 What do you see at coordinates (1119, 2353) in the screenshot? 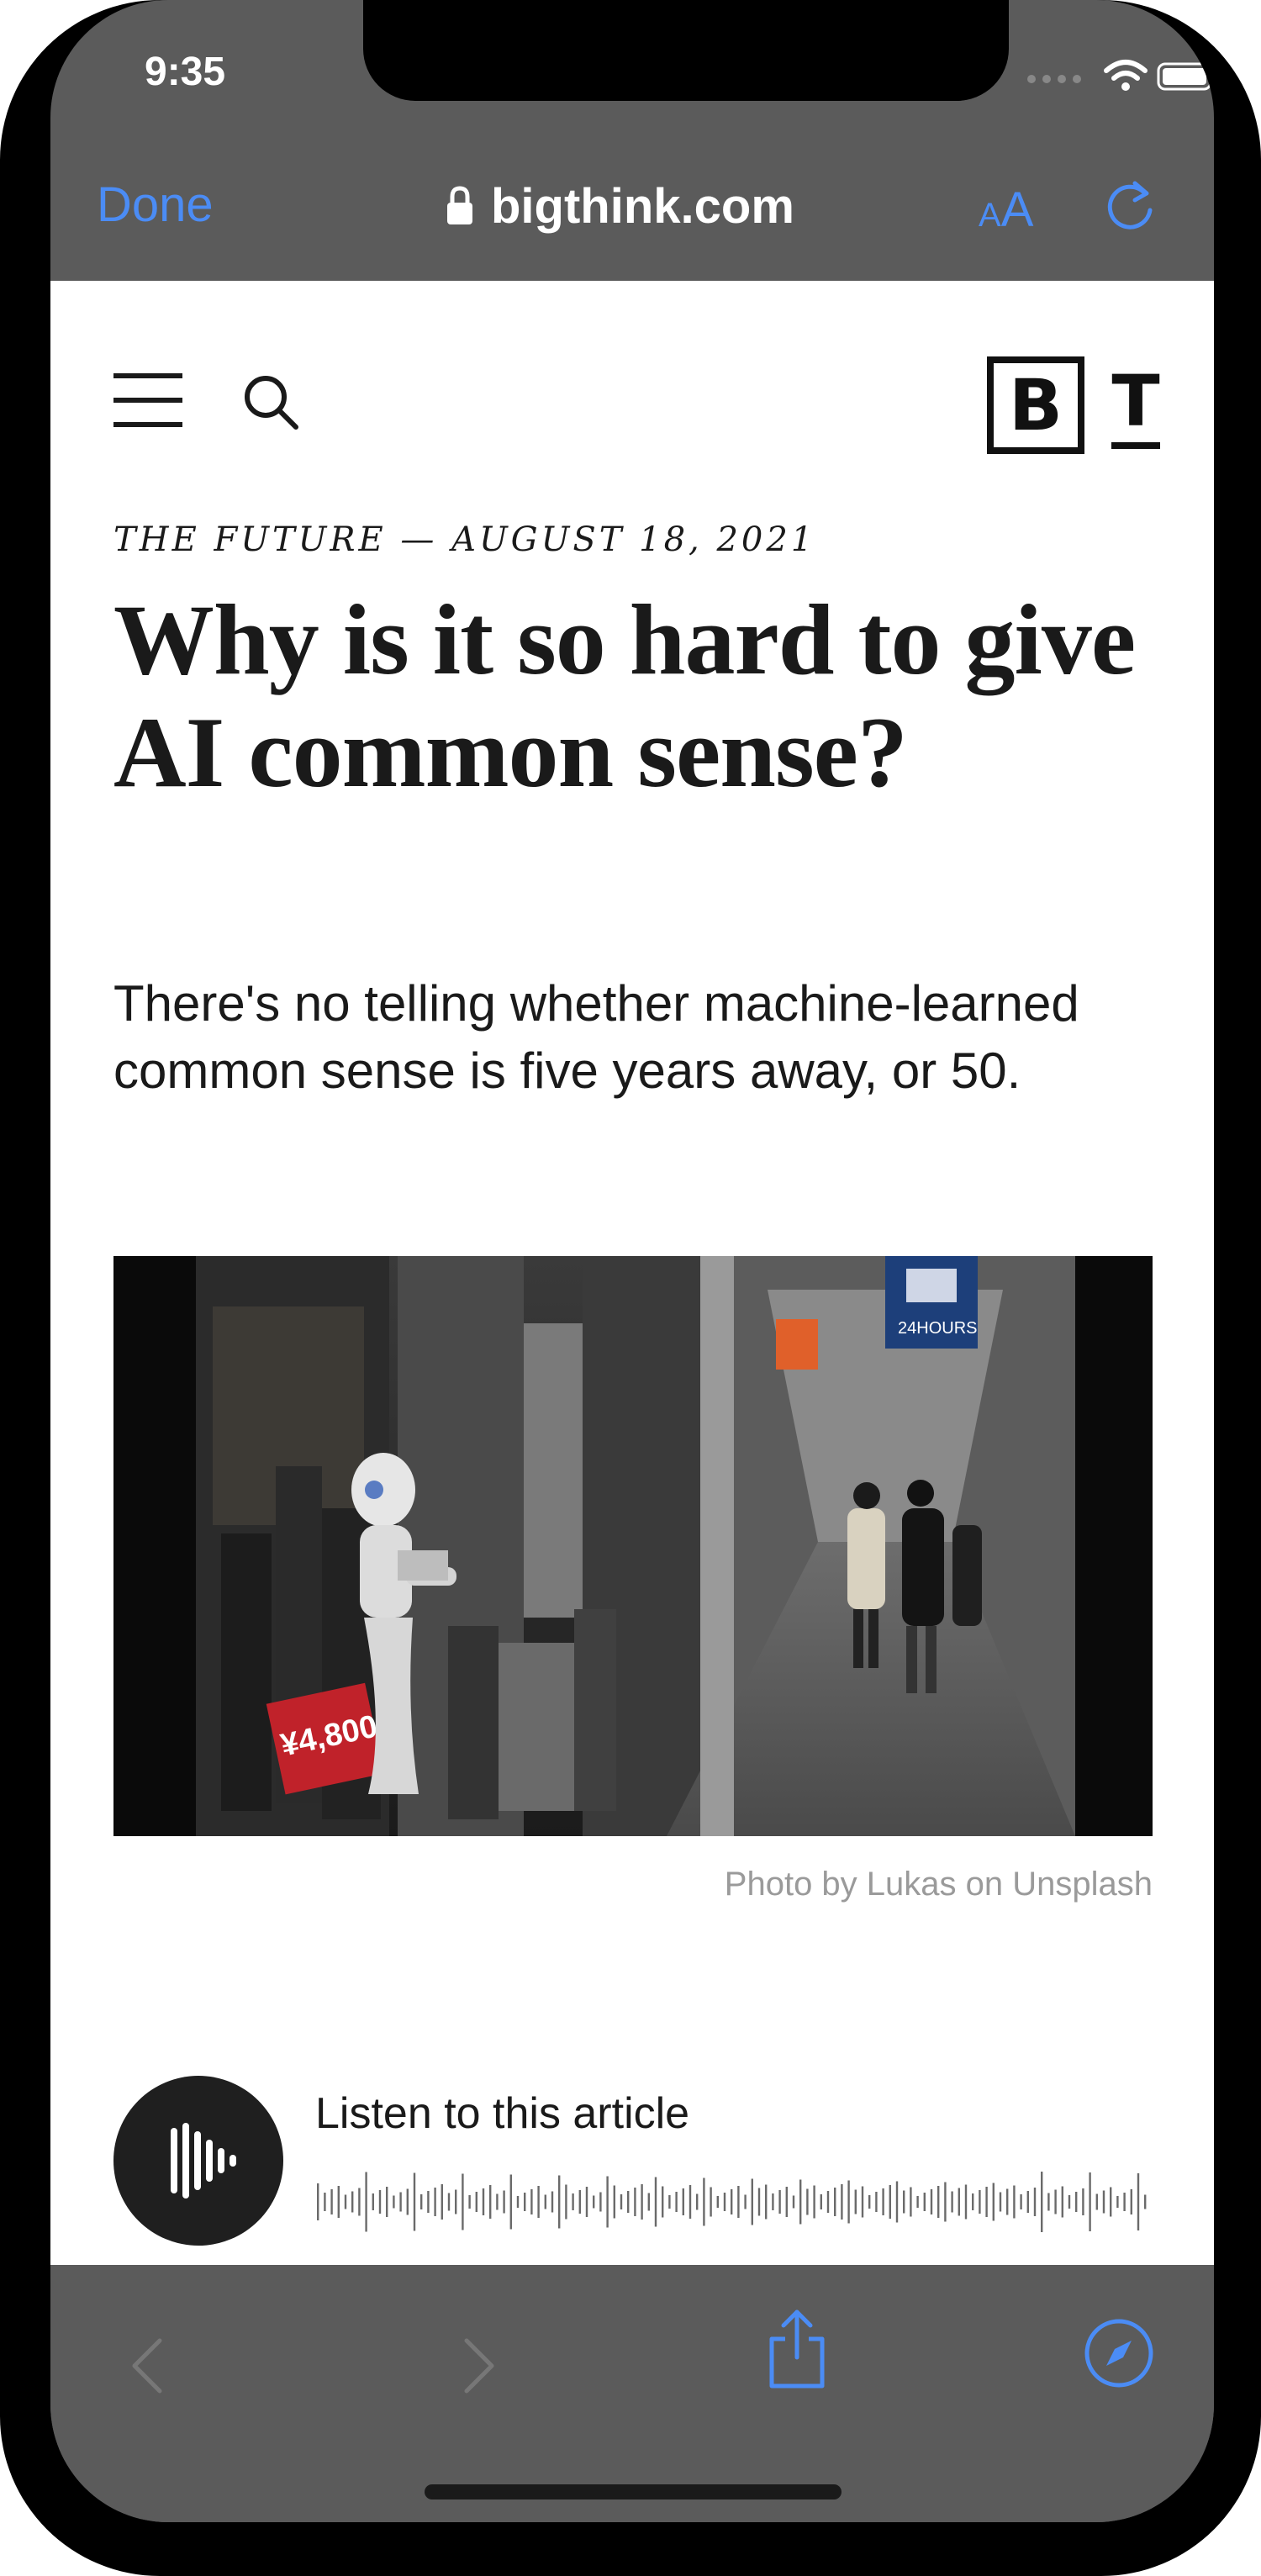
I see `compass-icon` at bounding box center [1119, 2353].